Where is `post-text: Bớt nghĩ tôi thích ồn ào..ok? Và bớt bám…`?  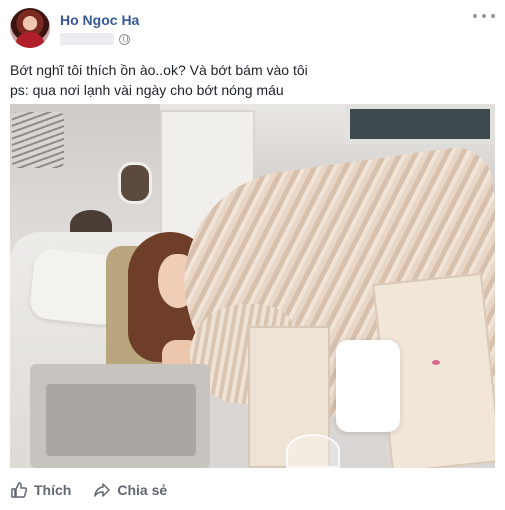 post-text: Bớt nghĩ tôi thích ồn ào..ok? Và bớt bám… is located at coordinates (252, 80).